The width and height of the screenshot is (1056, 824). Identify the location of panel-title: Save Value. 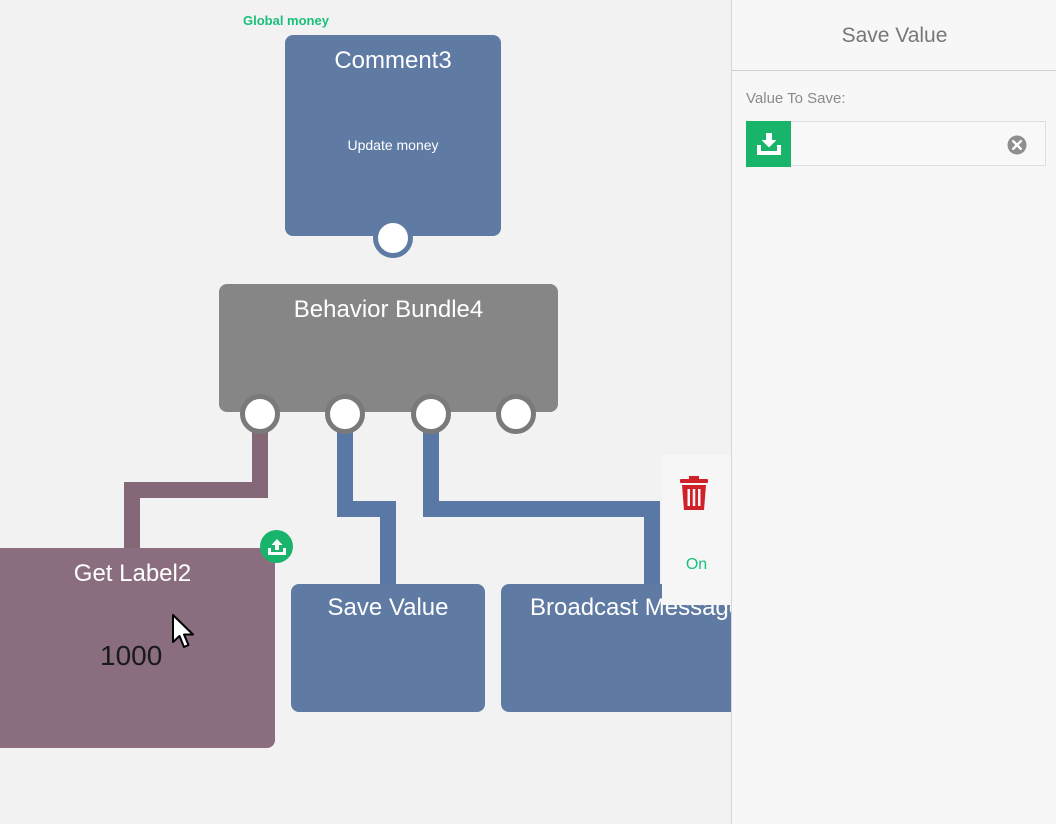
(894, 35).